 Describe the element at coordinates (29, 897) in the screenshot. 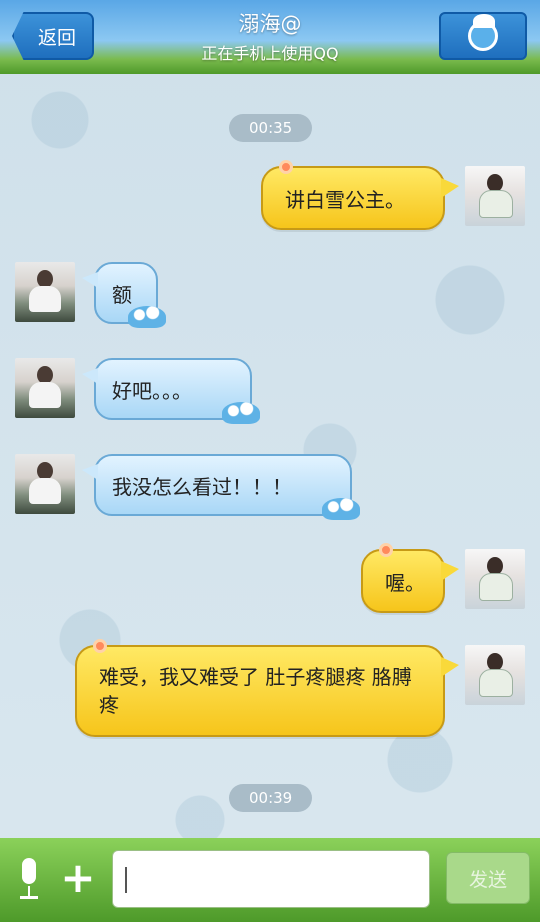

I see `mic-base` at that location.